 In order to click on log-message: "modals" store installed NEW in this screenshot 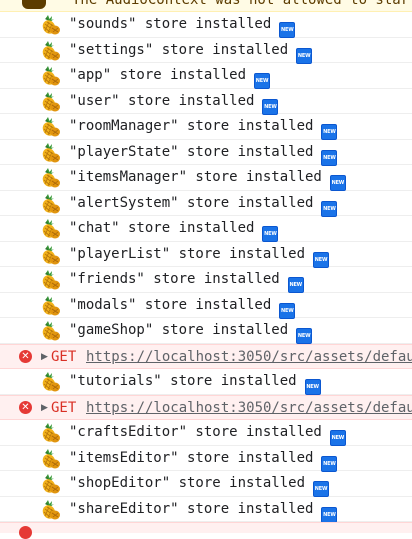, I will do `click(182, 307)`.